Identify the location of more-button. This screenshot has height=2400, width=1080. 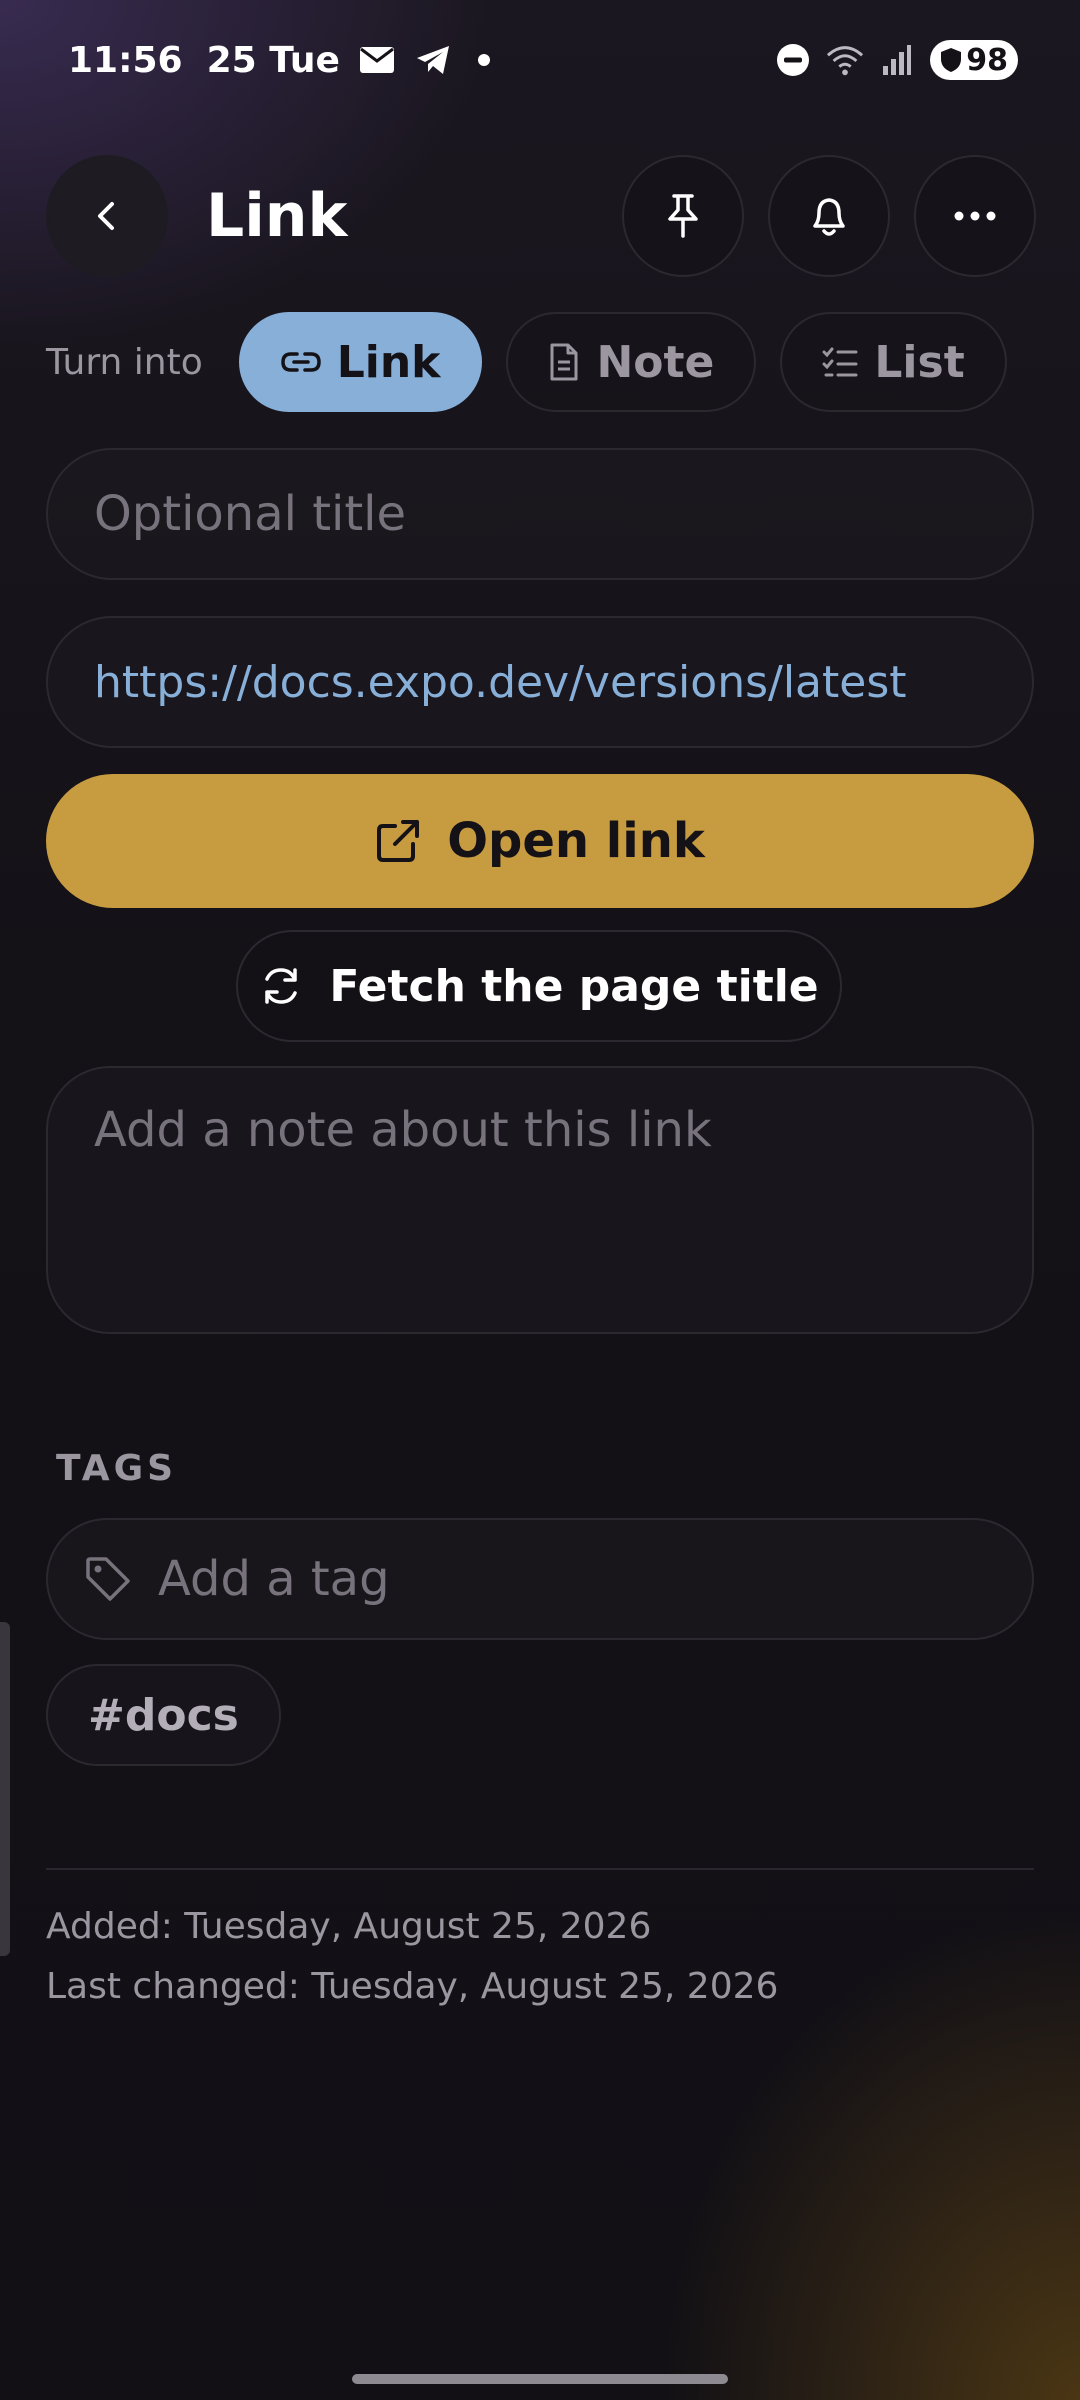
(975, 216).